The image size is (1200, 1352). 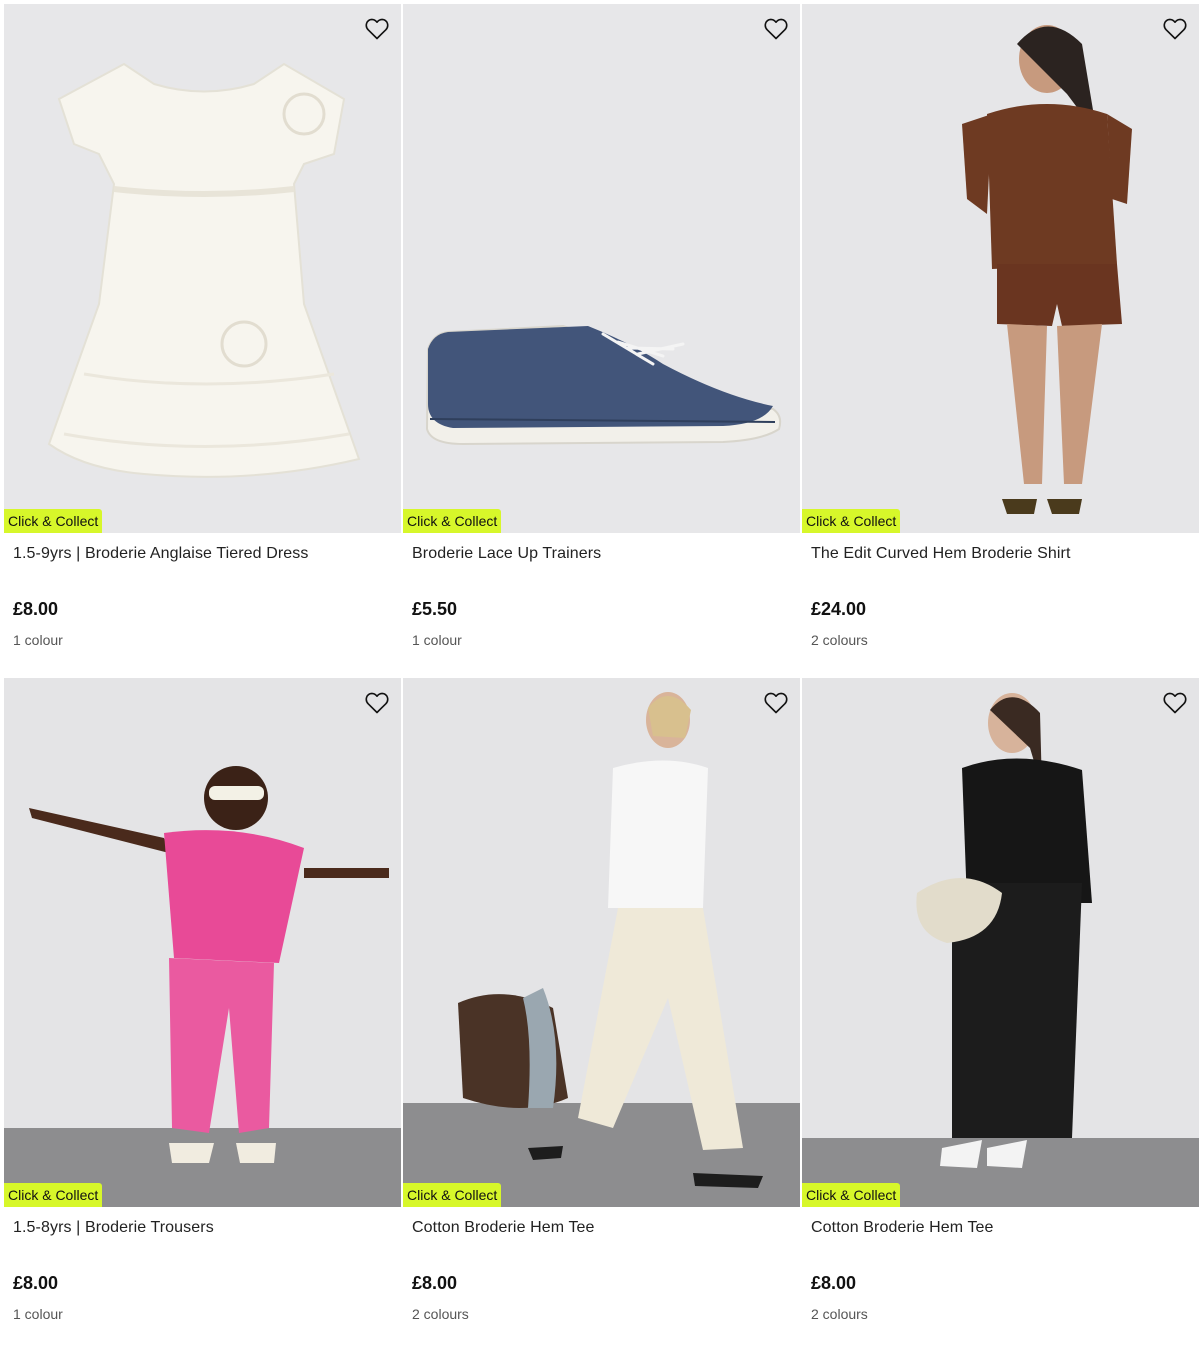 What do you see at coordinates (1000, 571) in the screenshot?
I see `product-name: The Edit Curved Hem Broderie Shirt` at bounding box center [1000, 571].